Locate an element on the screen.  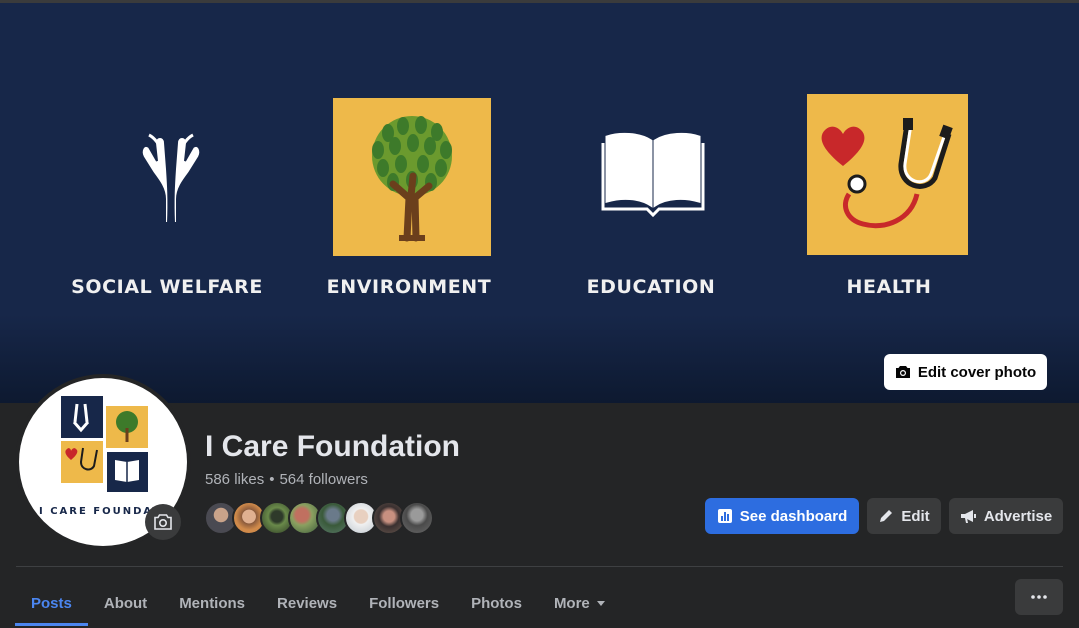
more-options-button is located at coordinates (1039, 597).